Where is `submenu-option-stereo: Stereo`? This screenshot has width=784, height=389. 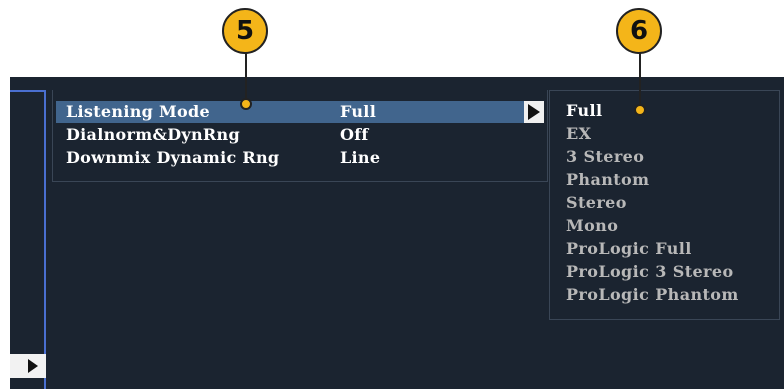 submenu-option-stereo: Stereo is located at coordinates (596, 202).